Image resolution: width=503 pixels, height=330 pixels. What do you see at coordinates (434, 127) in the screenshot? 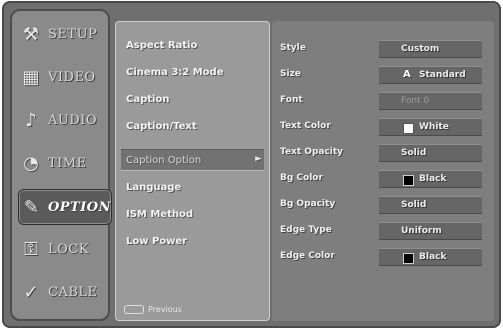
I see `option-value-text: White` at bounding box center [434, 127].